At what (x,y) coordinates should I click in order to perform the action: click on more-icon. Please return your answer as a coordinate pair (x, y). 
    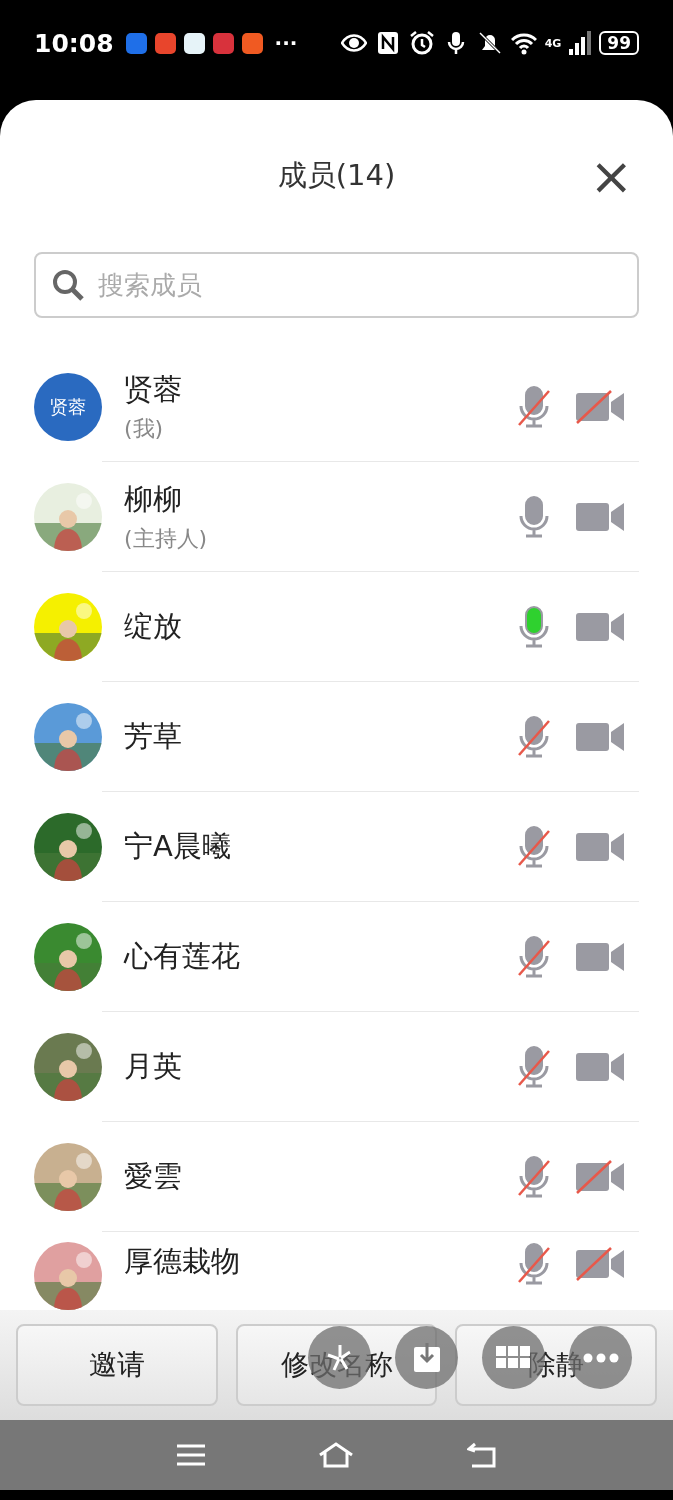
    Looking at the image, I should click on (600, 1357).